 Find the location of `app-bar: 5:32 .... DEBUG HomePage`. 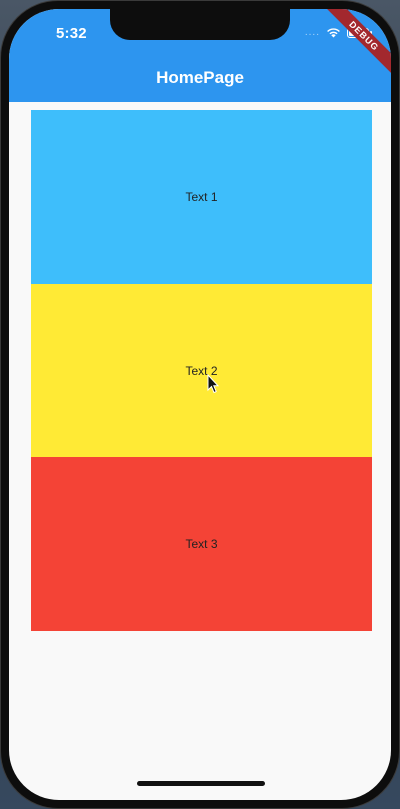

app-bar: 5:32 .... DEBUG HomePage is located at coordinates (200, 55).